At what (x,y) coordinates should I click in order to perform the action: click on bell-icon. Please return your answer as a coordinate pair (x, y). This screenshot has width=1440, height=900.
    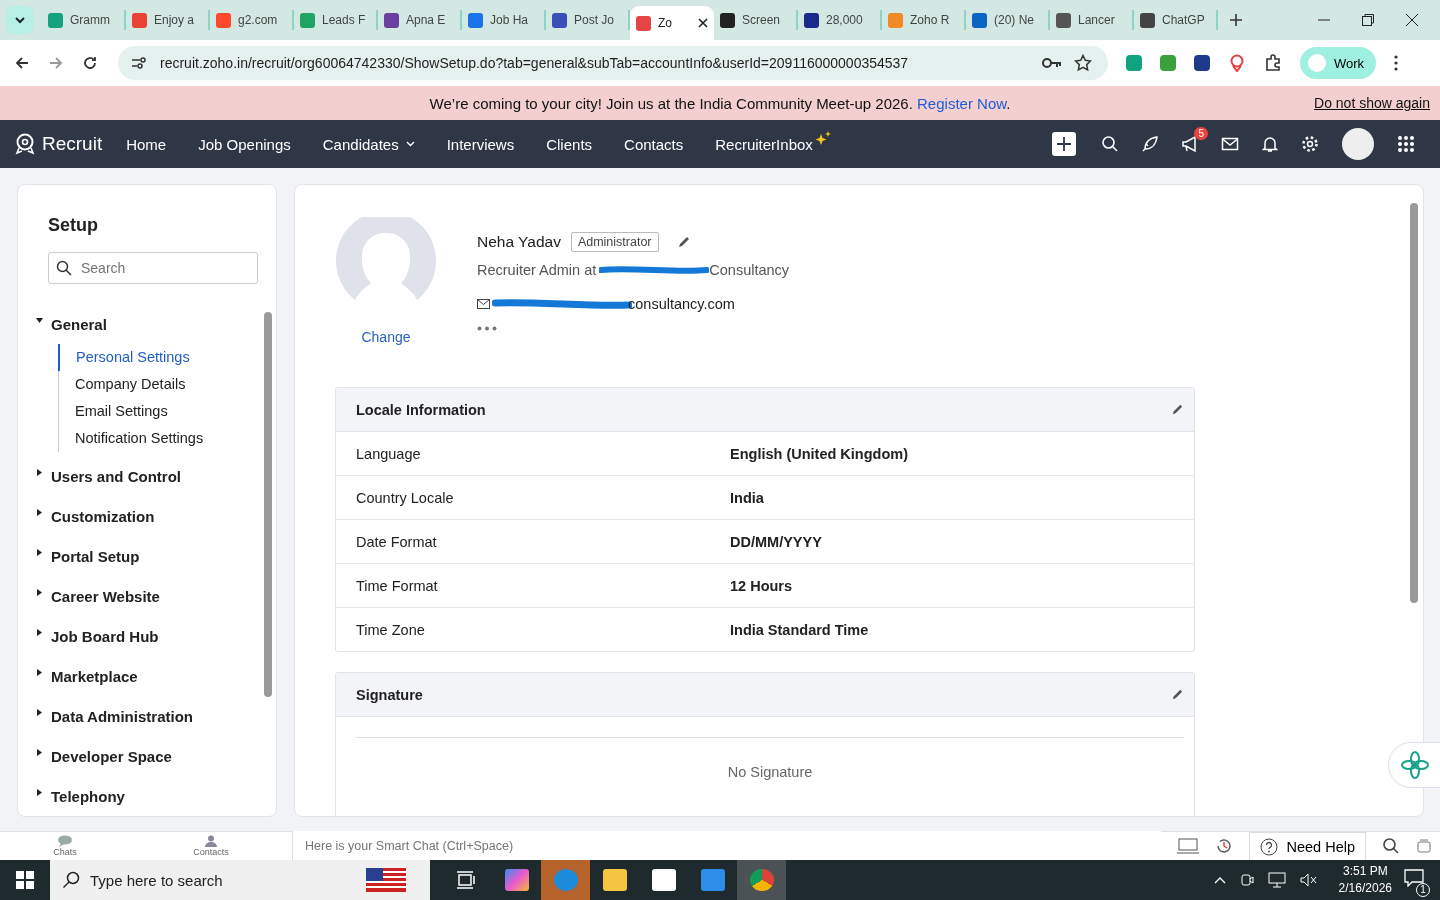
    Looking at the image, I should click on (1270, 144).